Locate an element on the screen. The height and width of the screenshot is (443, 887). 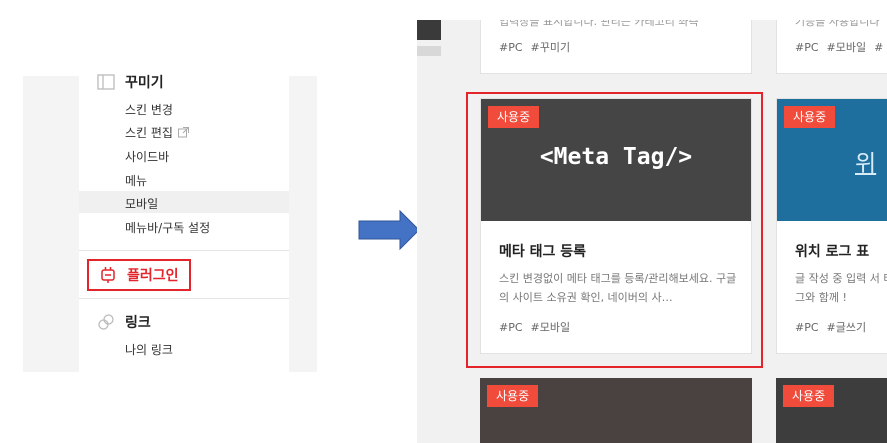
tag: #글쓰기 is located at coordinates (847, 327).